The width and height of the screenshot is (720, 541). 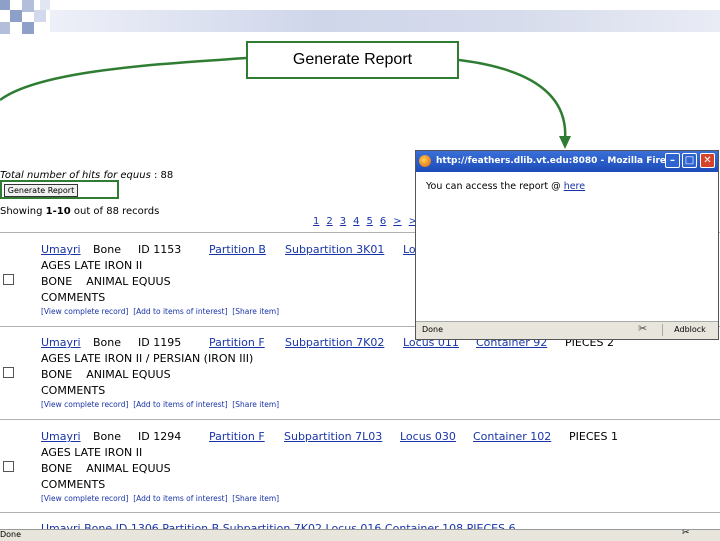 I want to click on subpartition-link: Subpartition 3K01, so click(x=334, y=249).